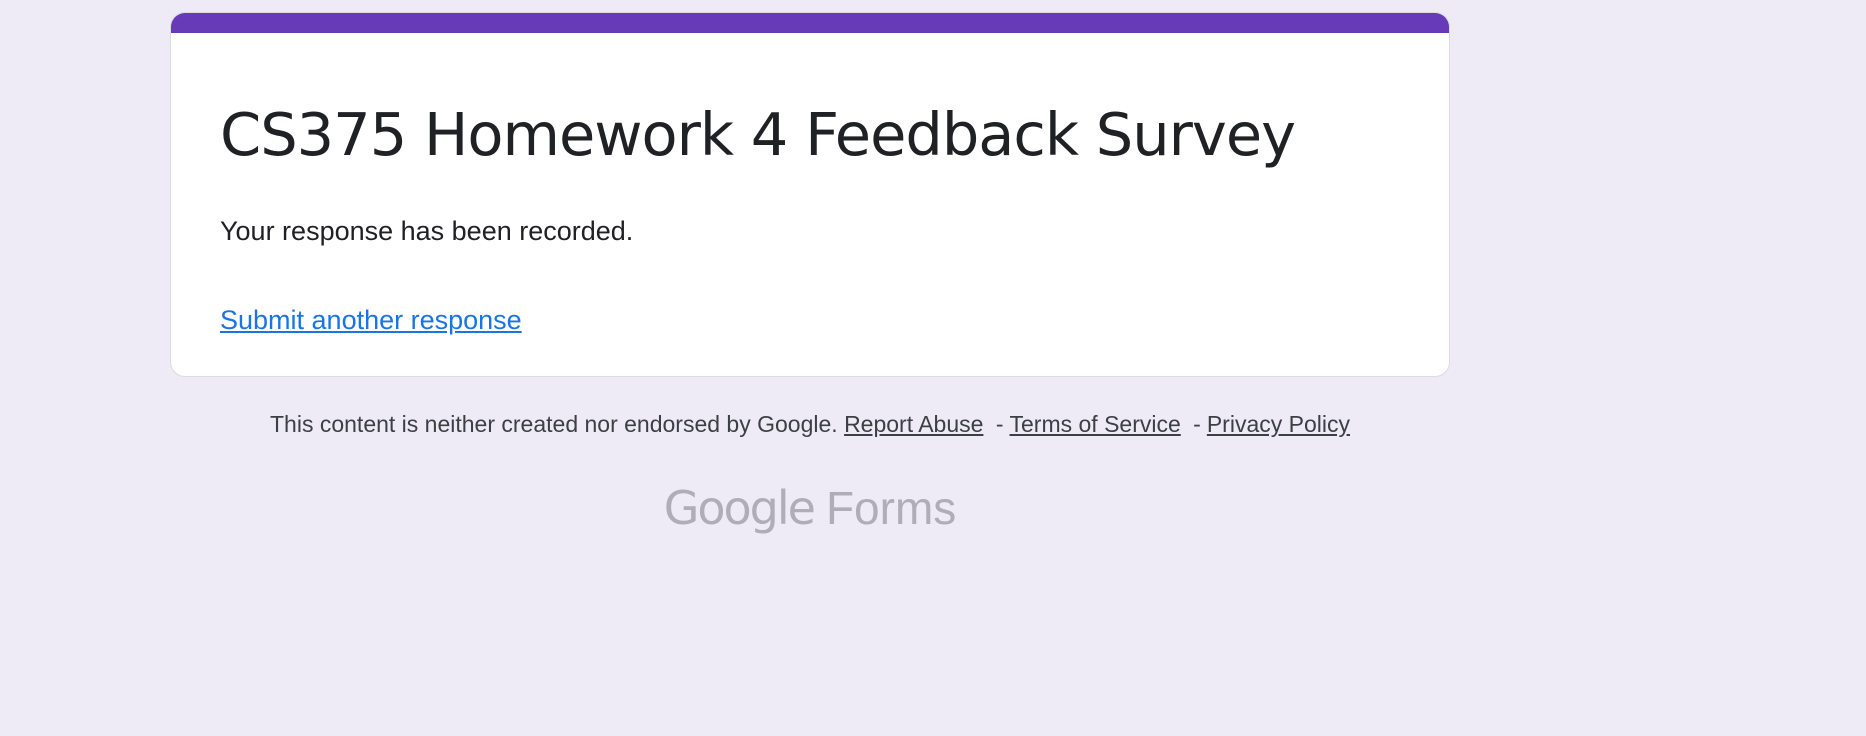 This screenshot has height=736, width=1866. What do you see at coordinates (371, 320) in the screenshot?
I see `submit-another-response-link: Submit another response` at bounding box center [371, 320].